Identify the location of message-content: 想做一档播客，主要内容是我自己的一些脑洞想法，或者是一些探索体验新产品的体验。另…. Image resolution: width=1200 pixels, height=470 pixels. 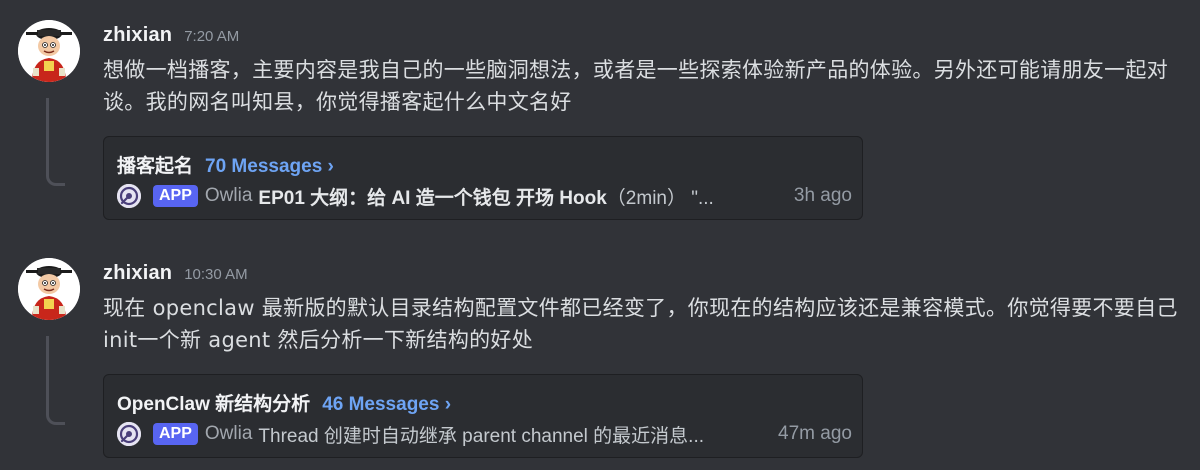
(635, 86).